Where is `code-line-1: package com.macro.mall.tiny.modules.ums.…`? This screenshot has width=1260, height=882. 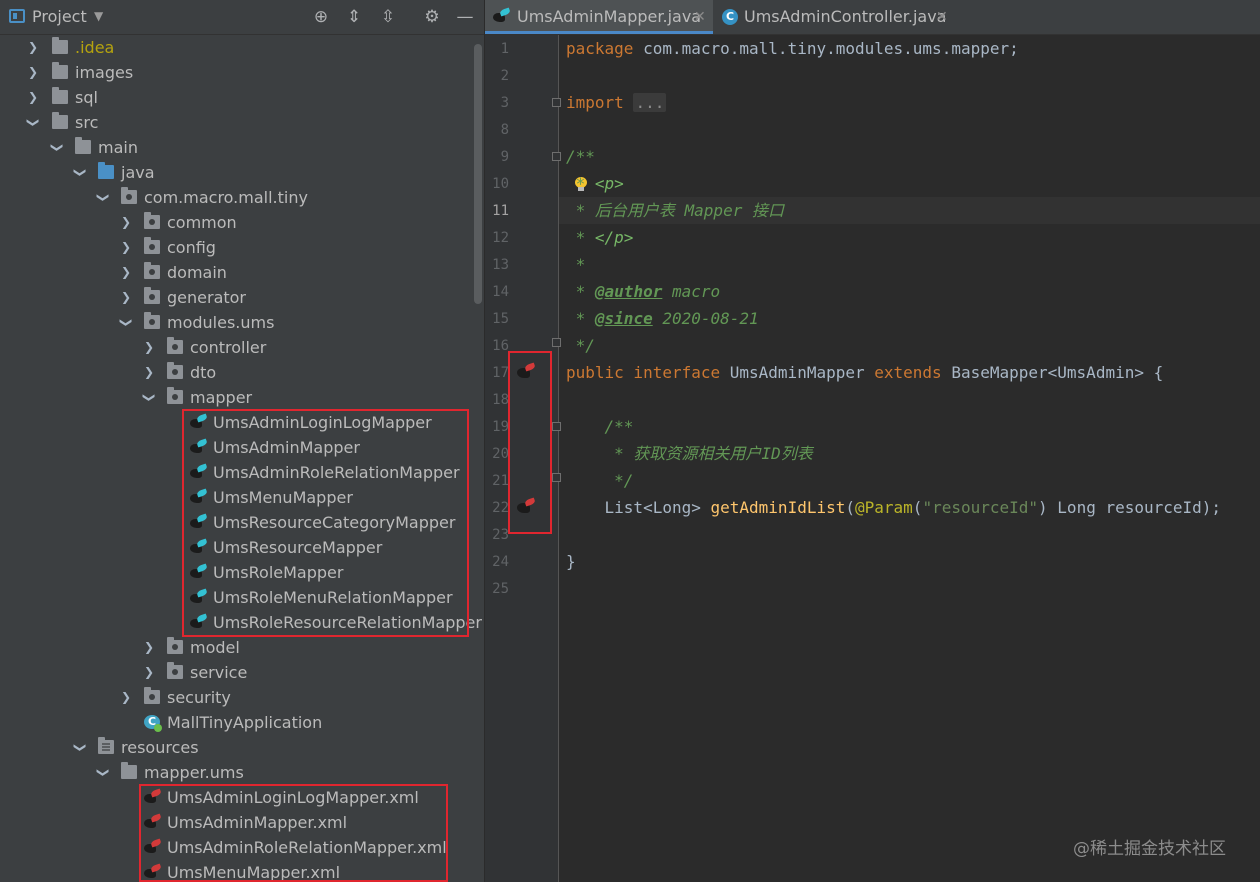
code-line-1: package com.macro.mall.tiny.modules.ums.… is located at coordinates (792, 48).